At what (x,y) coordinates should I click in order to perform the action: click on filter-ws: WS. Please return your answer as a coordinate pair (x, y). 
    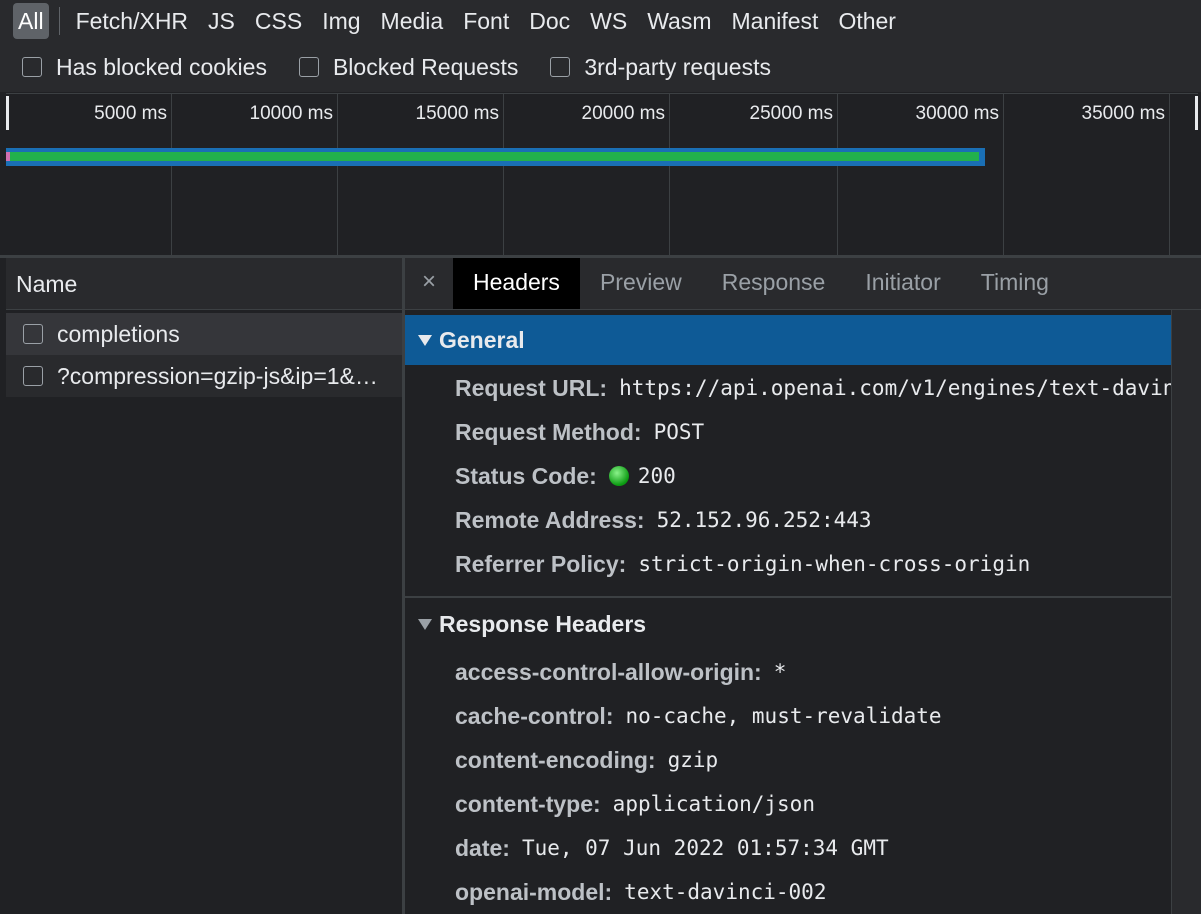
    Looking at the image, I should click on (608, 21).